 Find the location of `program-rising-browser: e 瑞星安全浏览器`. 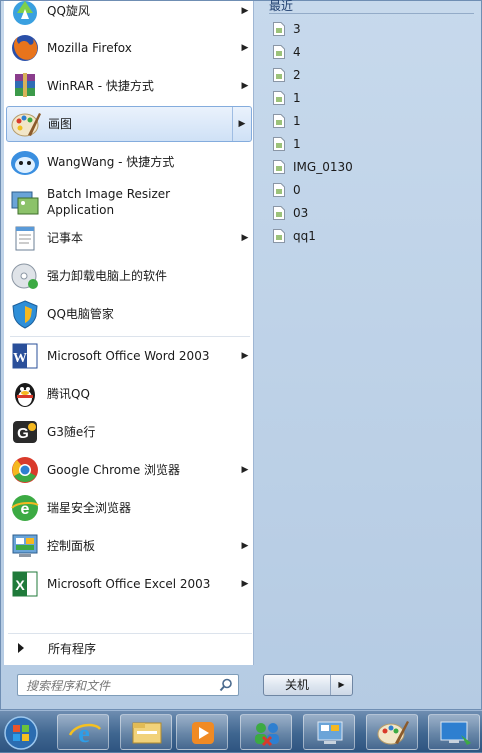

program-rising-browser: e 瑞星安全浏览器 is located at coordinates (129, 508).